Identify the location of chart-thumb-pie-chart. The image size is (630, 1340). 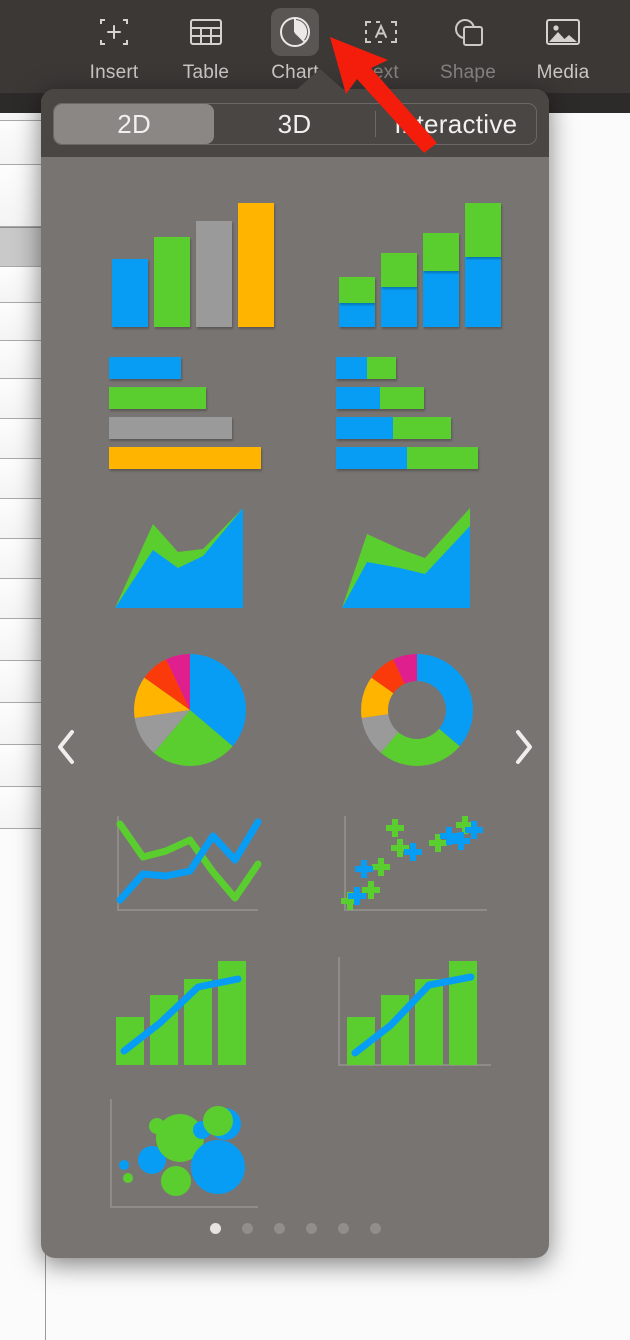
(190, 710).